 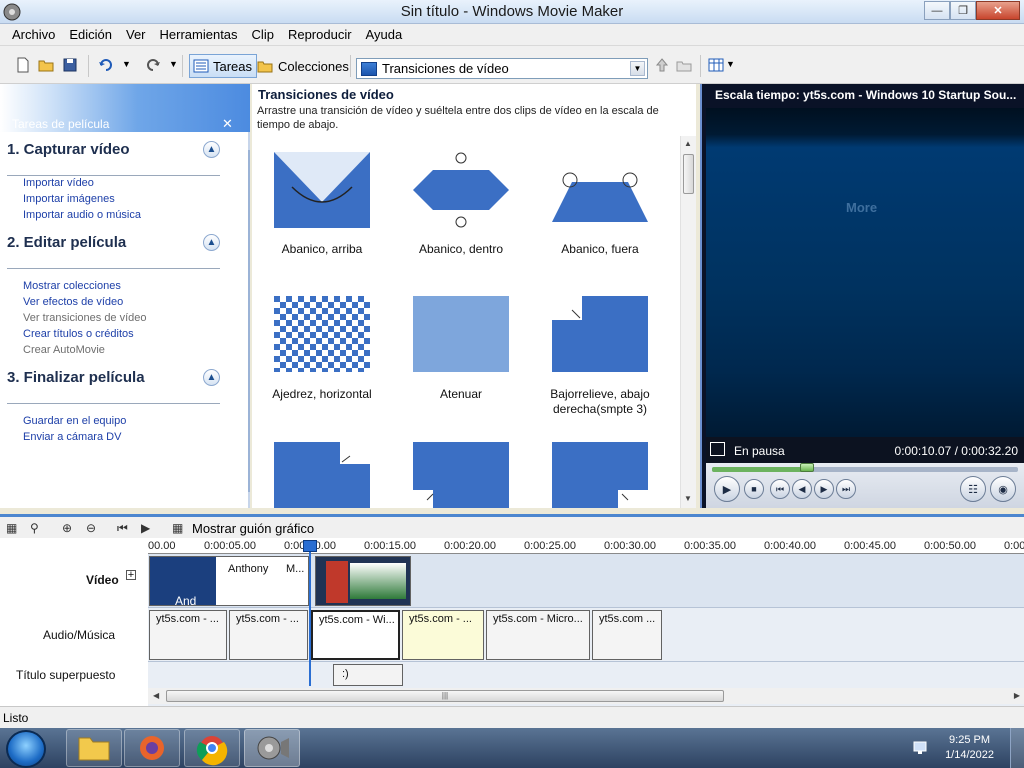 I want to click on section-edit-title: 2. Editar película, so click(x=66, y=242).